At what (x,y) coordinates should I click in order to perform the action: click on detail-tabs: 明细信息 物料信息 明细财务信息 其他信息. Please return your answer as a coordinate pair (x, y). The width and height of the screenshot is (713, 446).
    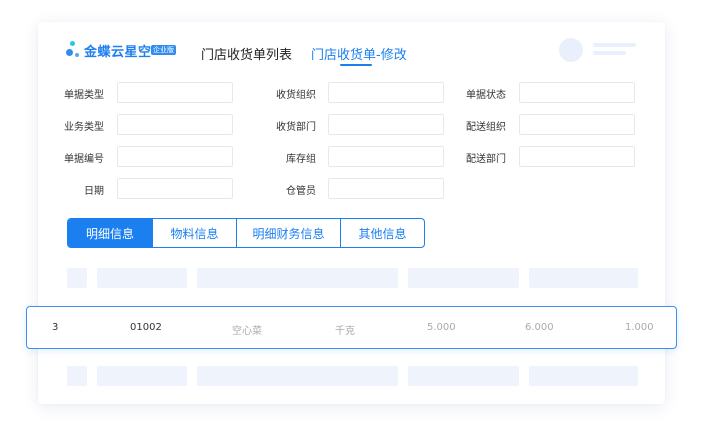
    Looking at the image, I should click on (246, 233).